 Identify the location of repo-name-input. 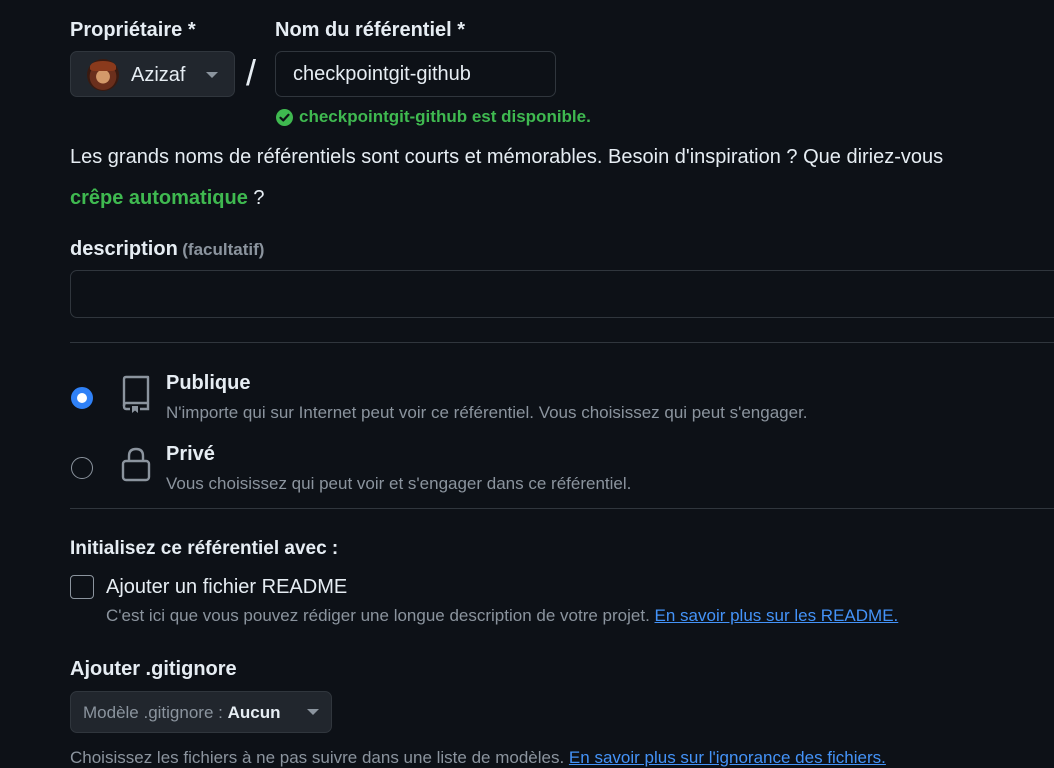
(415, 74).